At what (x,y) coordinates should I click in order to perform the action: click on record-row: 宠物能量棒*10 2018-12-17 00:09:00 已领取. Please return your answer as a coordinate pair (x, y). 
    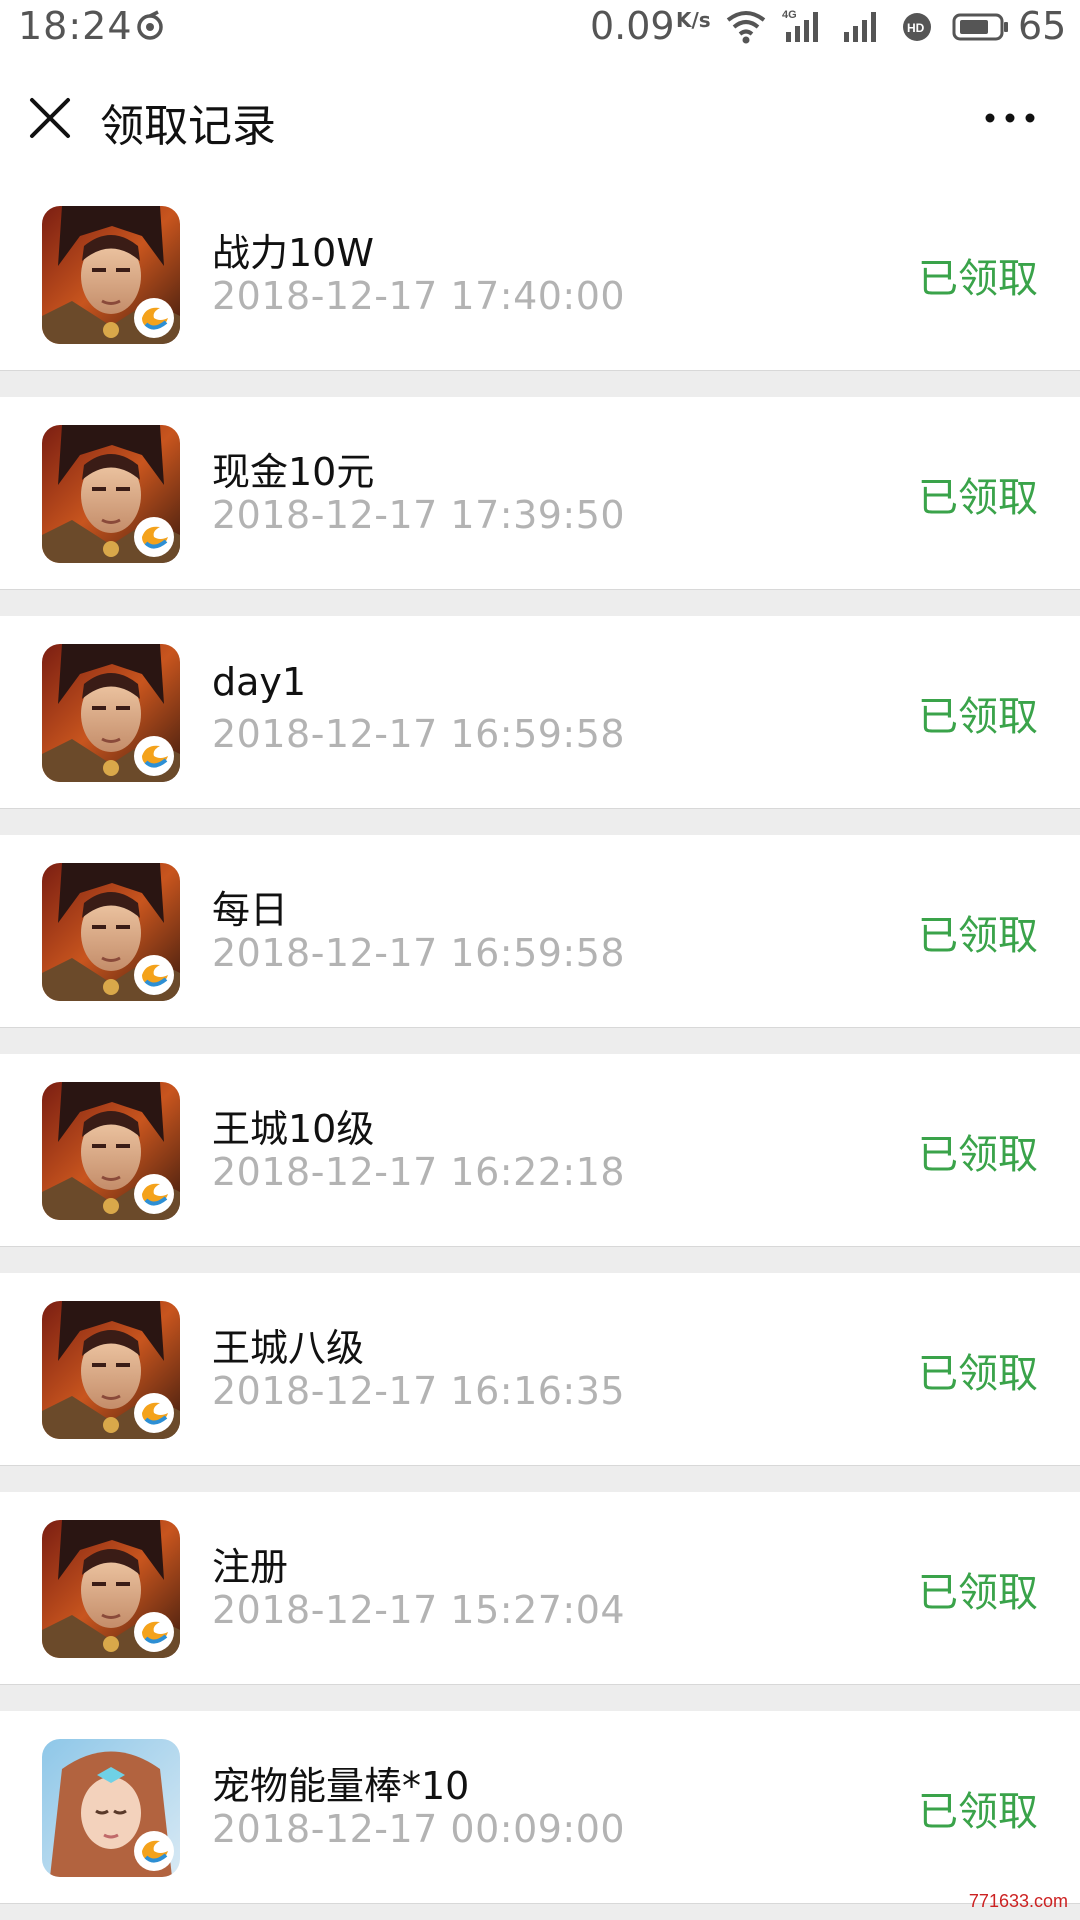
    Looking at the image, I should click on (540, 1807).